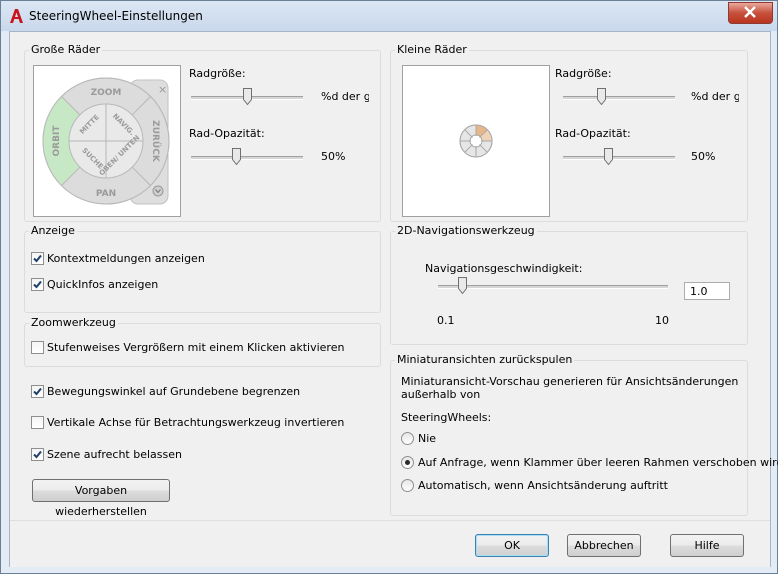 The height and width of the screenshot is (574, 778). What do you see at coordinates (247, 96) in the screenshot?
I see `large-size-slider-thumb` at bounding box center [247, 96].